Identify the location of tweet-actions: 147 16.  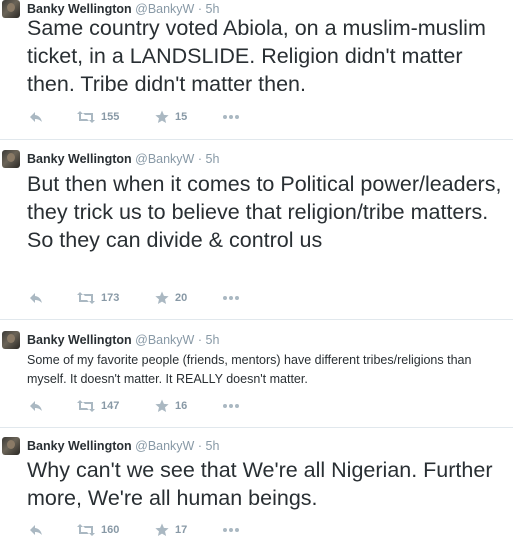
(147, 406).